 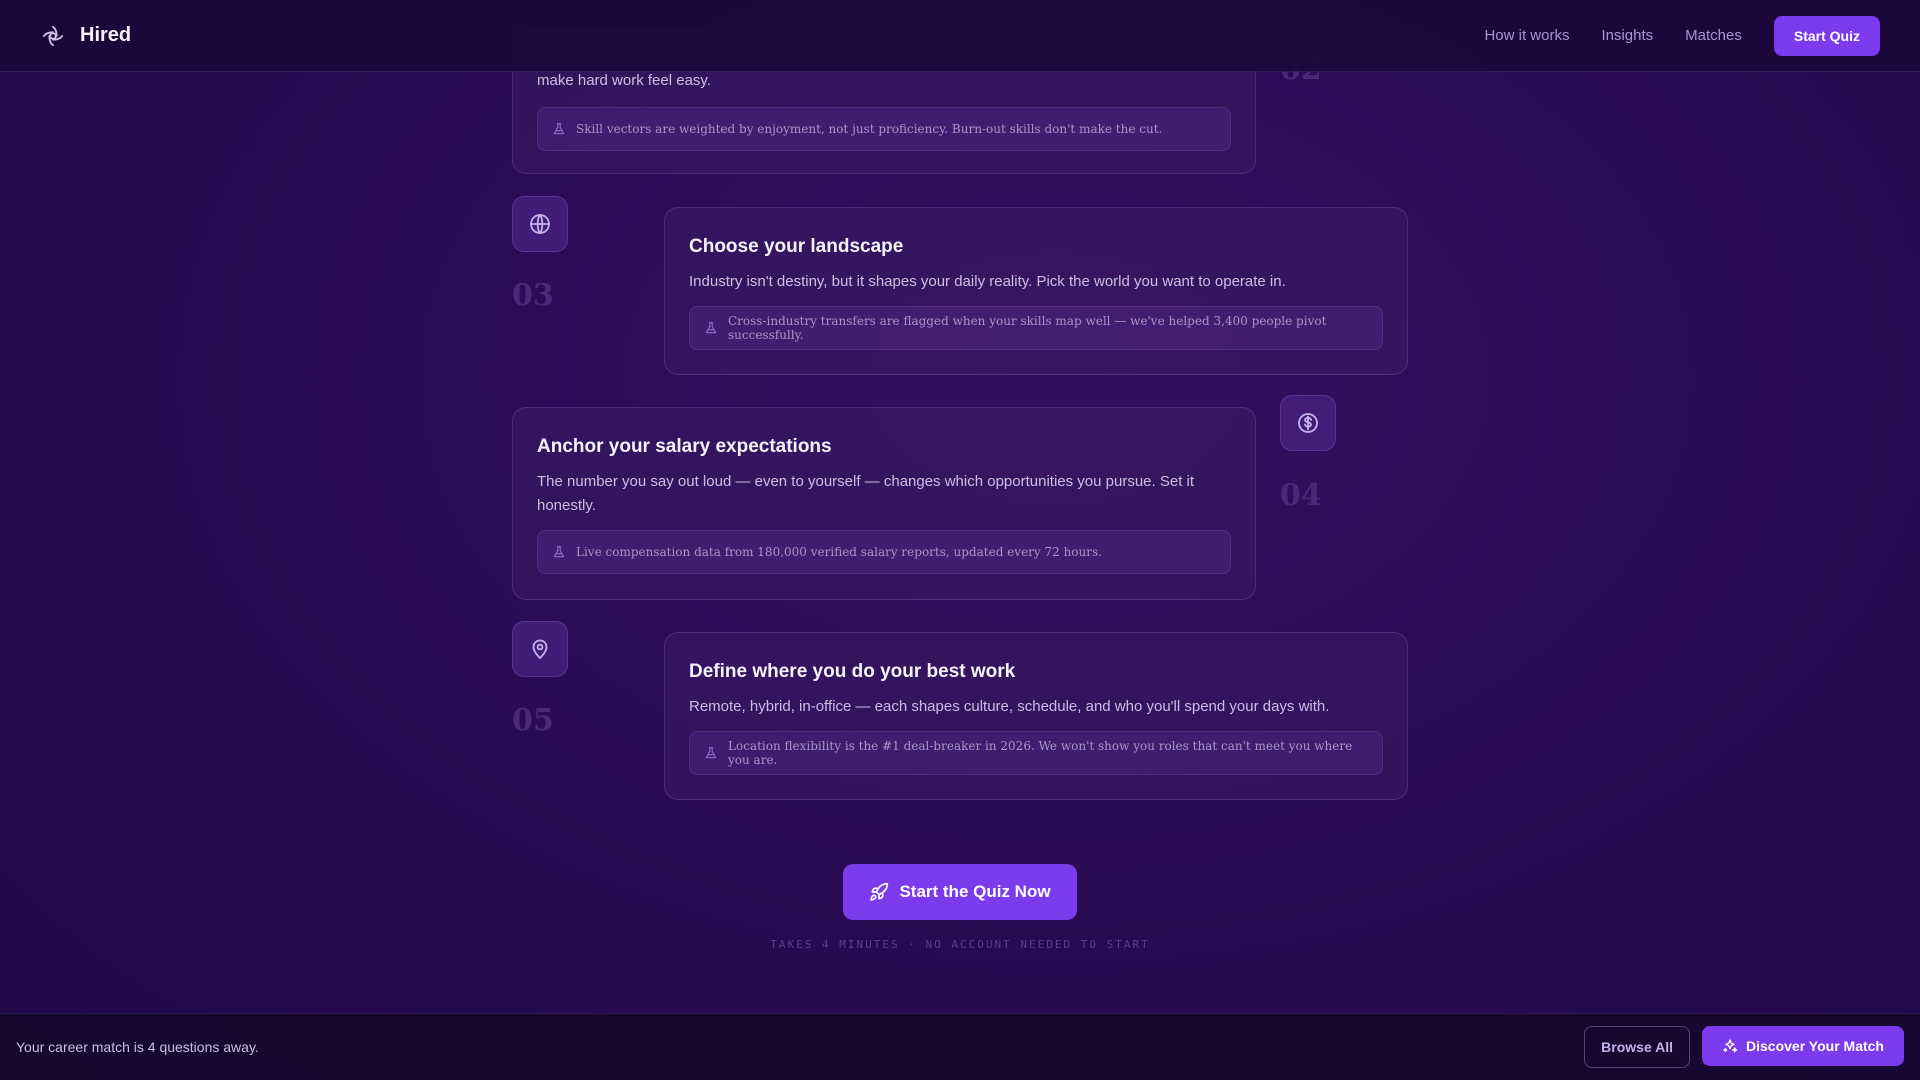 I want to click on nav-matches: Matches, so click(x=1713, y=35).